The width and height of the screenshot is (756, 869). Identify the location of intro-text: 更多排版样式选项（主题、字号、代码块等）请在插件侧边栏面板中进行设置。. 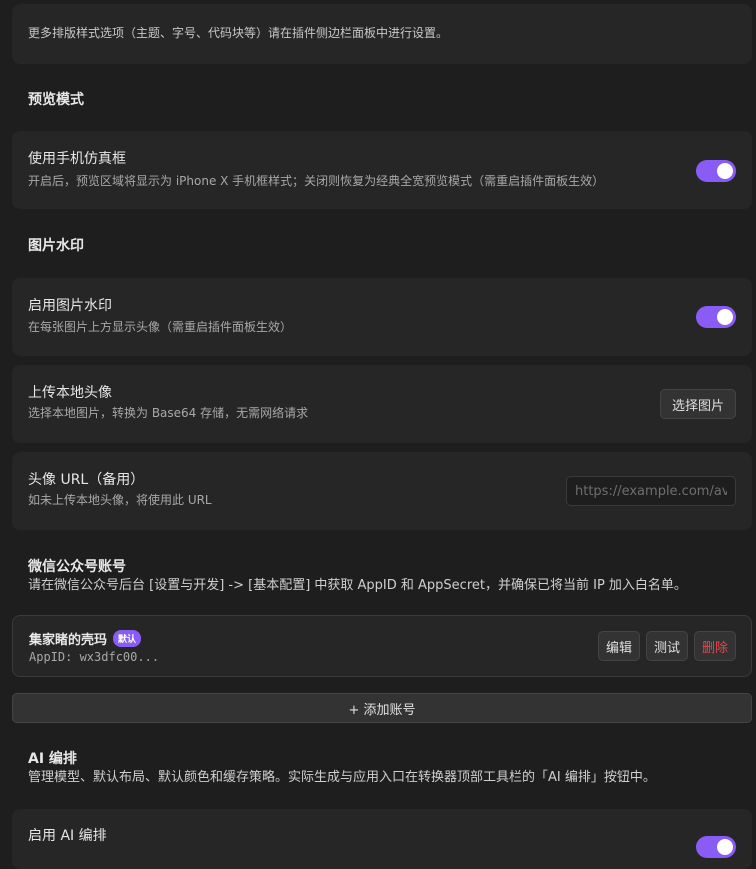
(238, 33).